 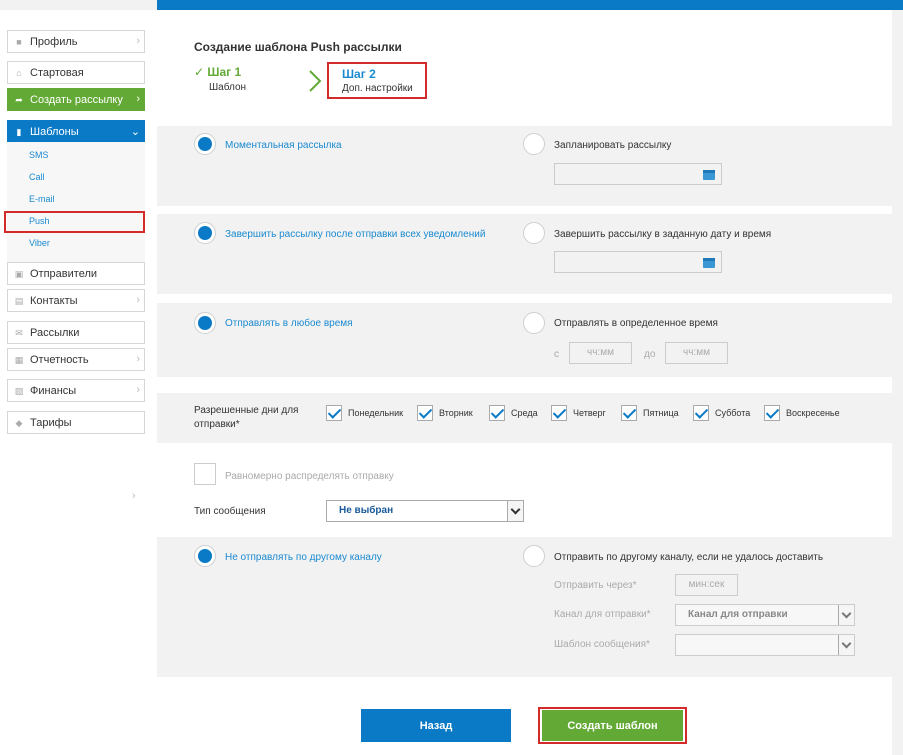 What do you see at coordinates (76, 273) in the screenshot?
I see `sidebar-item-senders: ▣ Отправители` at bounding box center [76, 273].